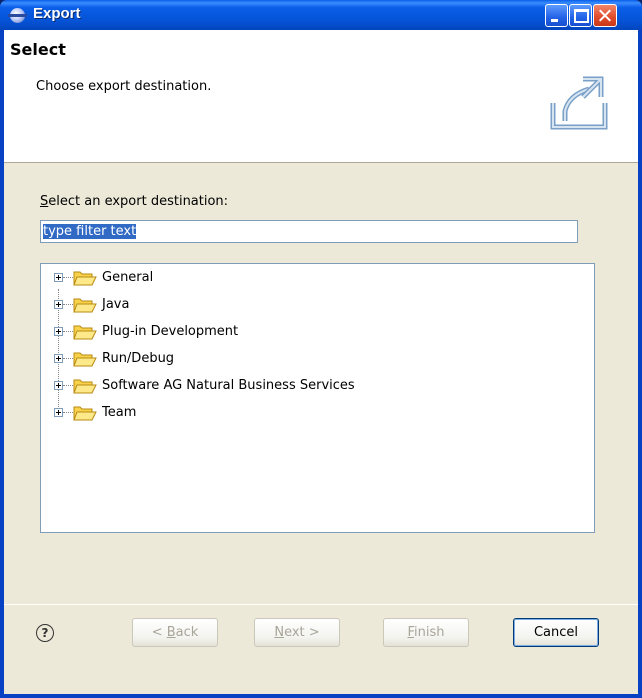 The height and width of the screenshot is (698, 642). I want to click on tree-item-label: Team, so click(119, 412).